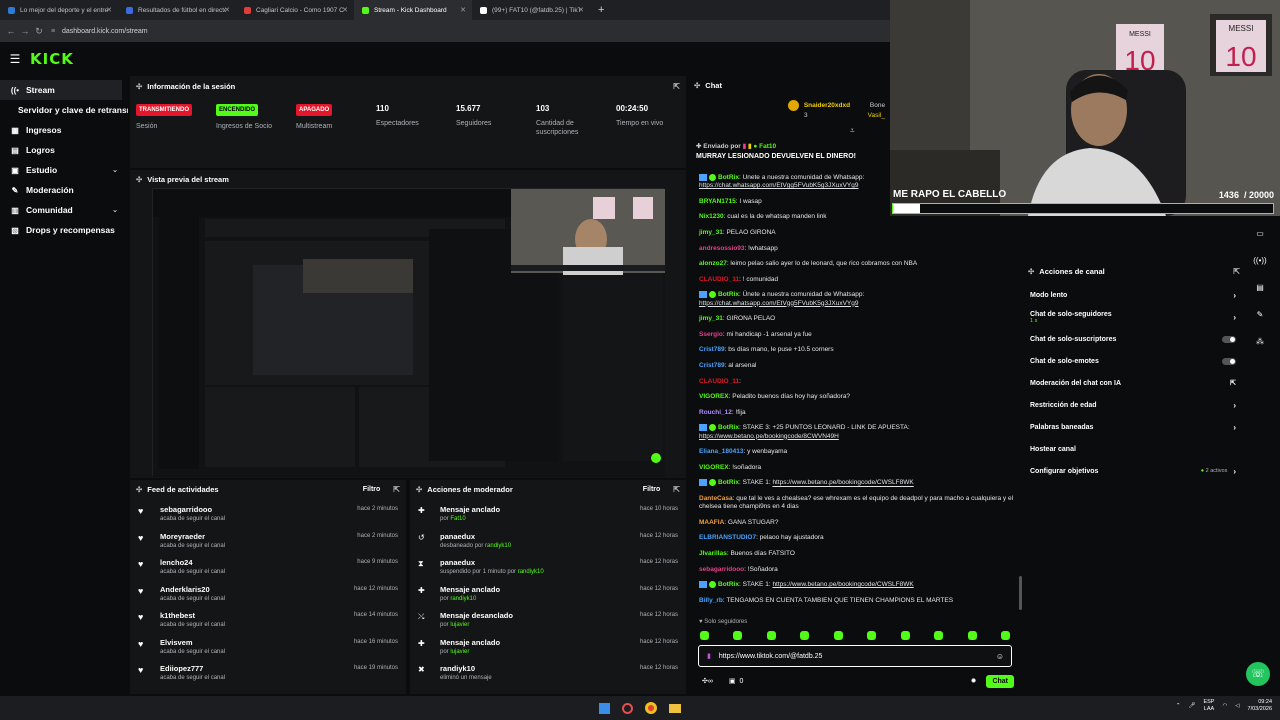  Describe the element at coordinates (1237, 706) in the screenshot. I see `volume-icon: ◁` at that location.